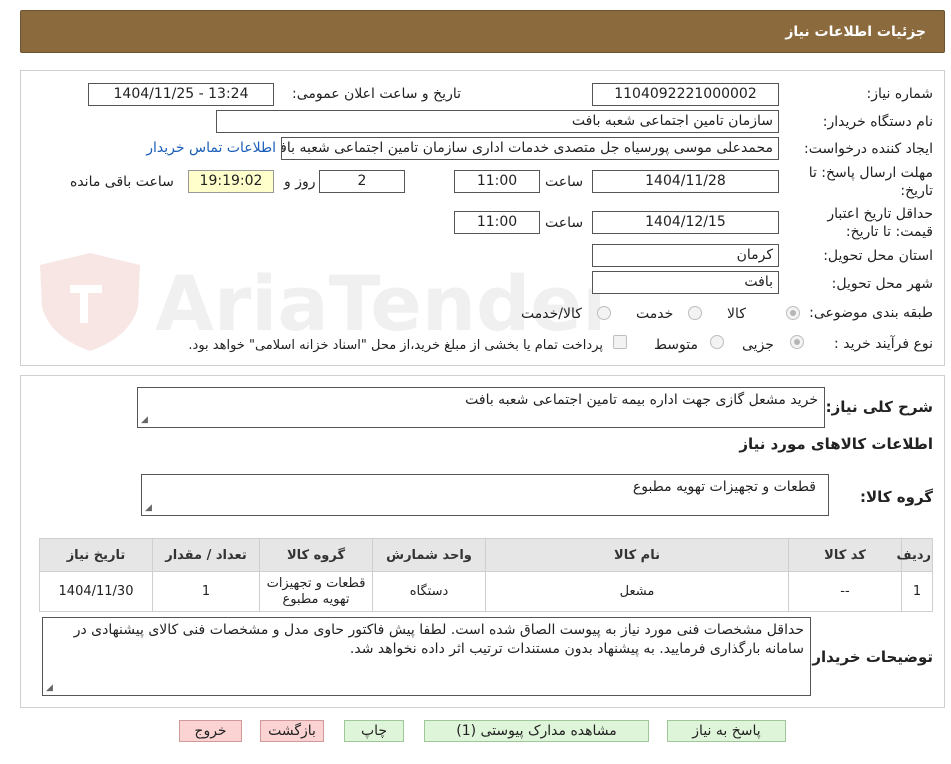 This screenshot has width=951, height=764. What do you see at coordinates (536, 731) in the screenshot?
I see `view-documents-button: مشاهده مدارک پیوستی (1)` at bounding box center [536, 731].